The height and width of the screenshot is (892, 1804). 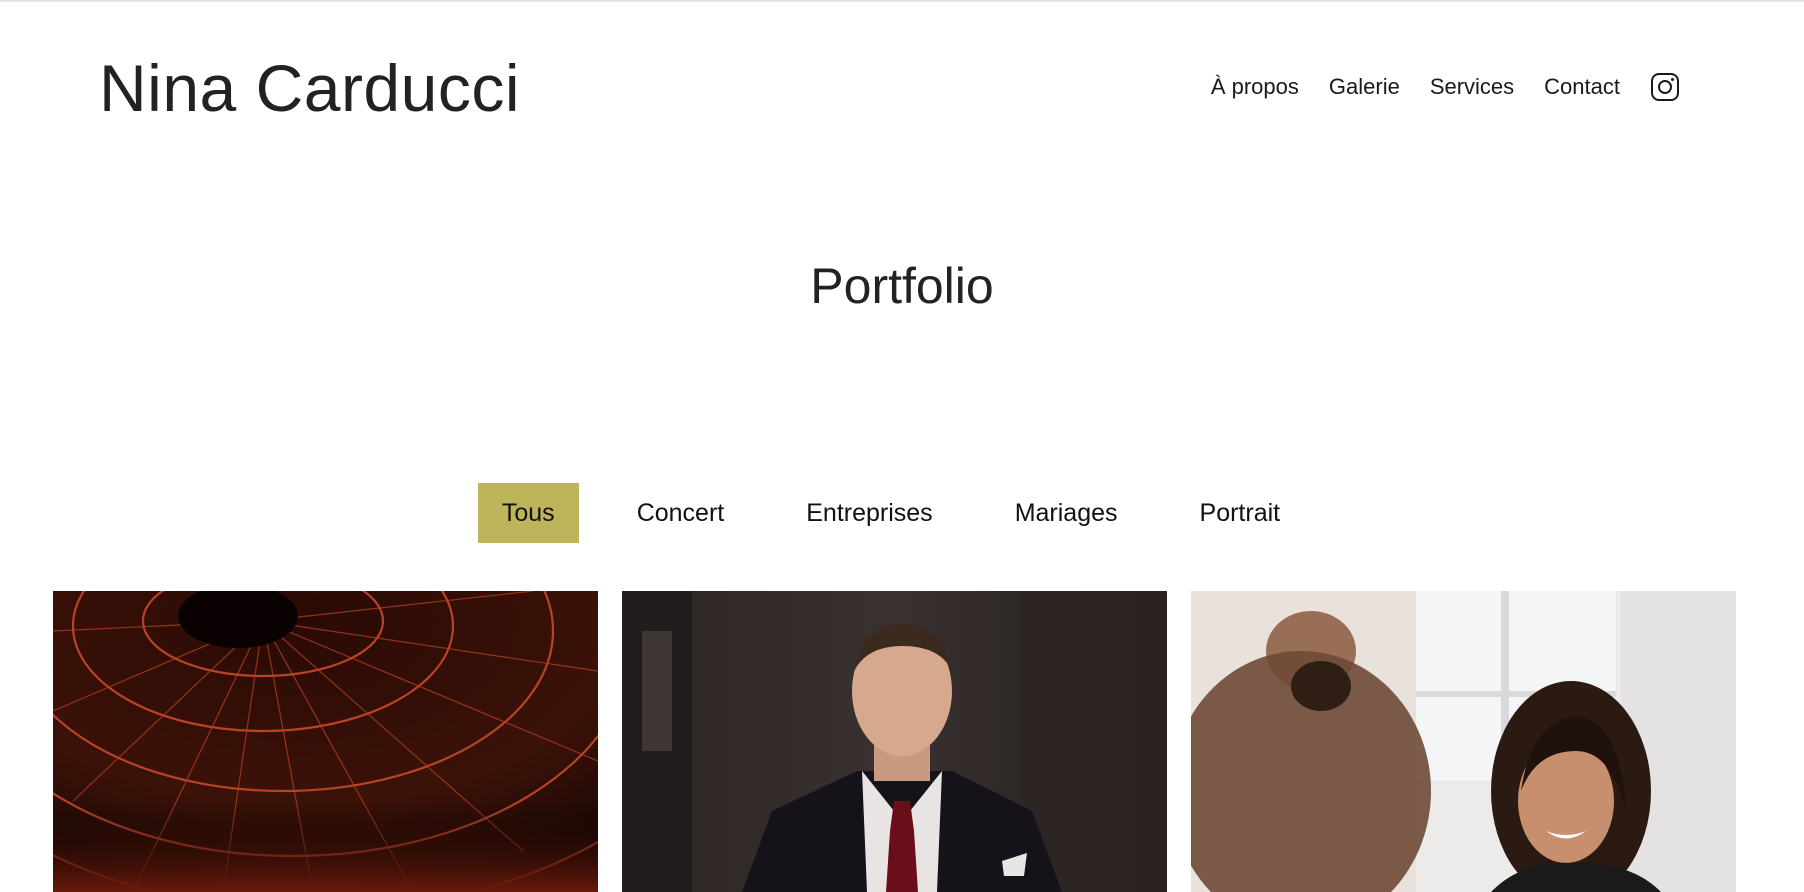 I want to click on gallery-photo-portrait, so click(x=894, y=741).